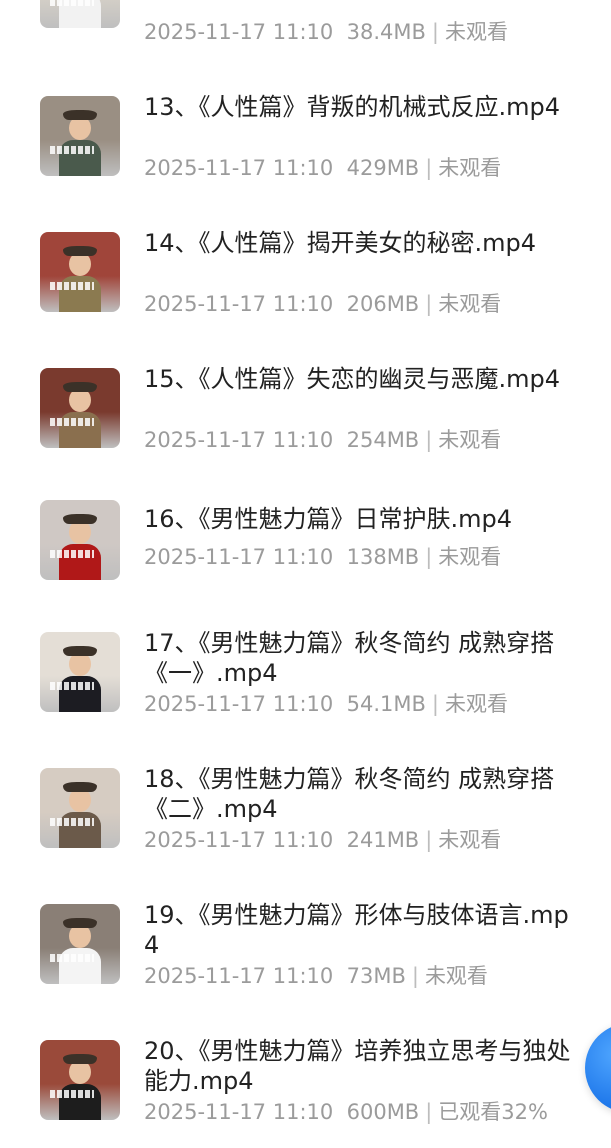 The image size is (611, 1148). I want to click on video-meta: 2025-11-17 11:10 429MB | 未观看, so click(364, 168).